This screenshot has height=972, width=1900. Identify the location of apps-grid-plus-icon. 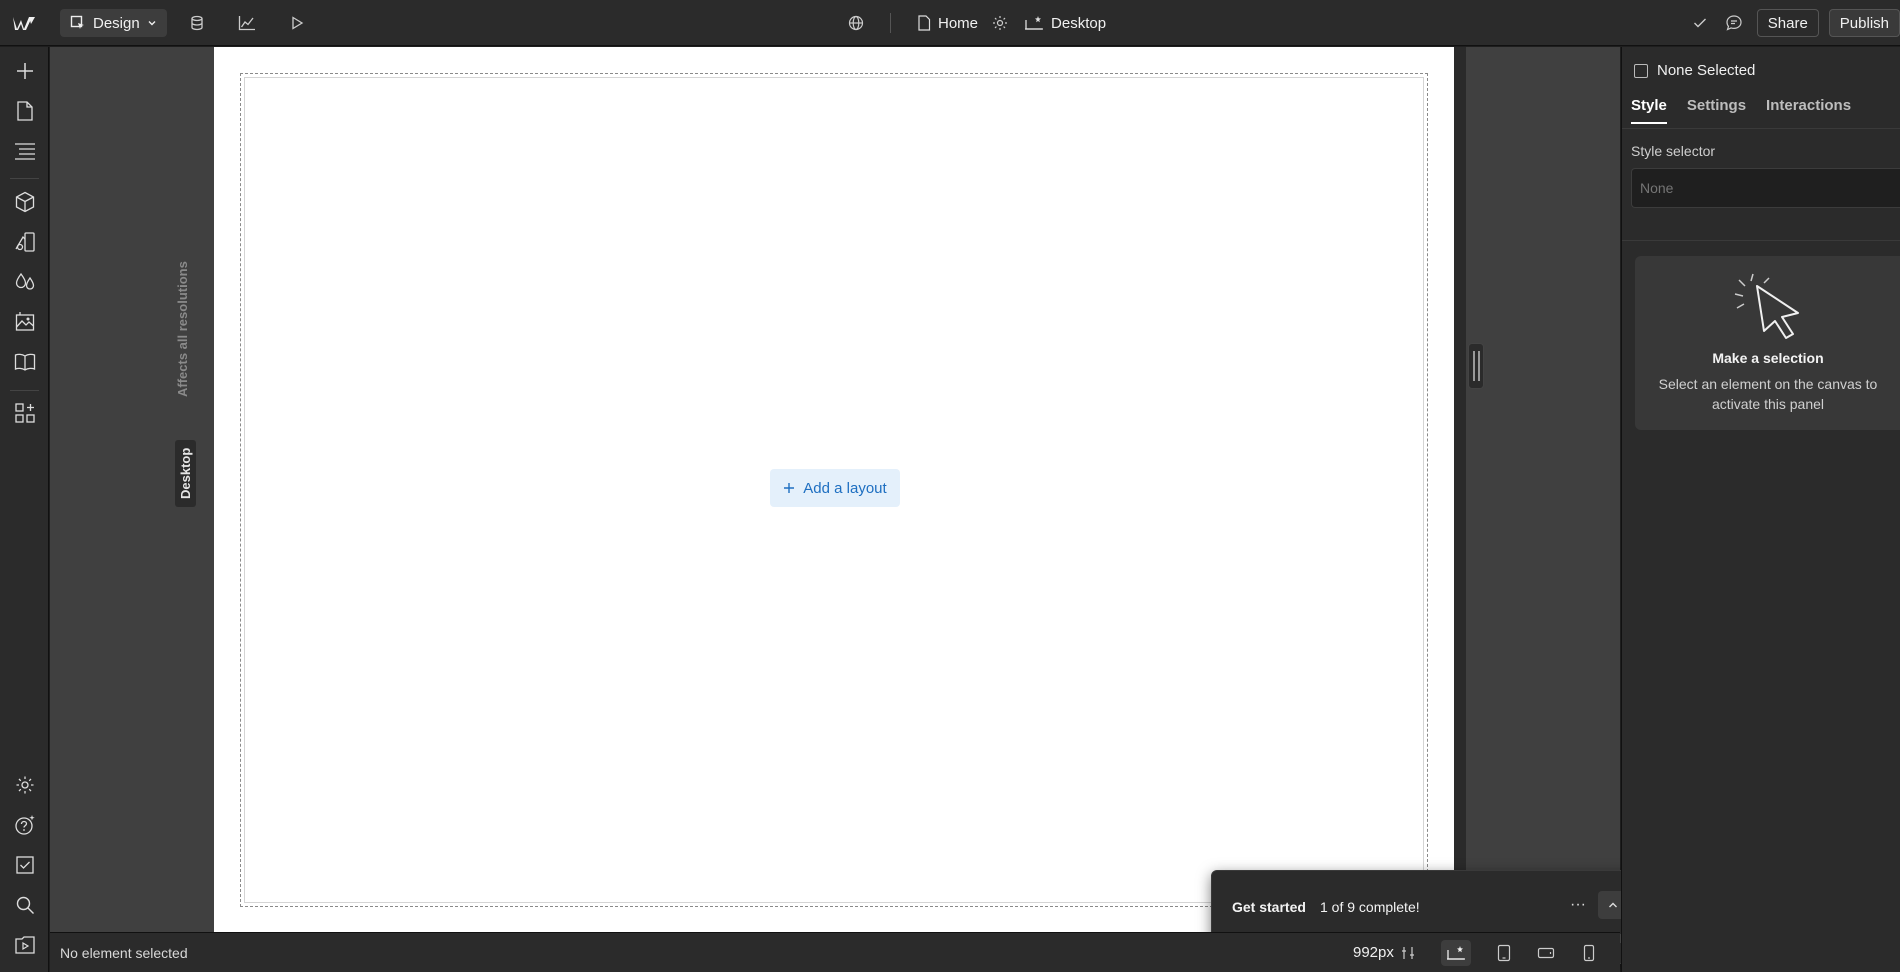
(25, 413).